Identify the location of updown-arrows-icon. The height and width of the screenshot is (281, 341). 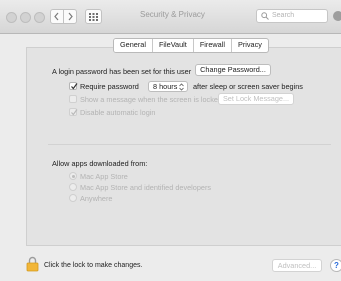
(181, 87).